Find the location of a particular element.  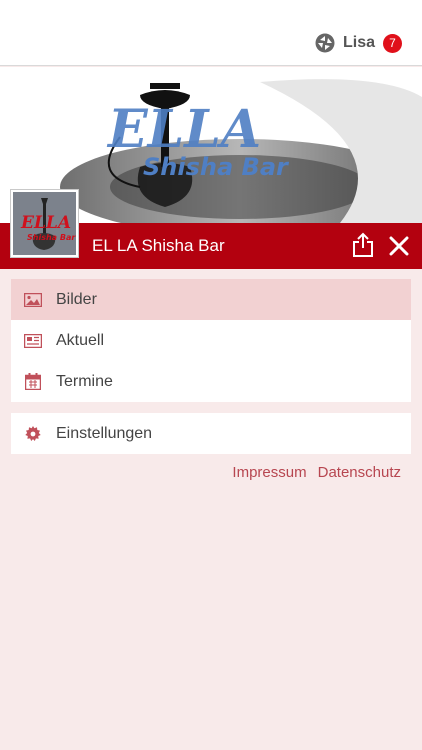

user-account: Lisa 7 is located at coordinates (358, 43).